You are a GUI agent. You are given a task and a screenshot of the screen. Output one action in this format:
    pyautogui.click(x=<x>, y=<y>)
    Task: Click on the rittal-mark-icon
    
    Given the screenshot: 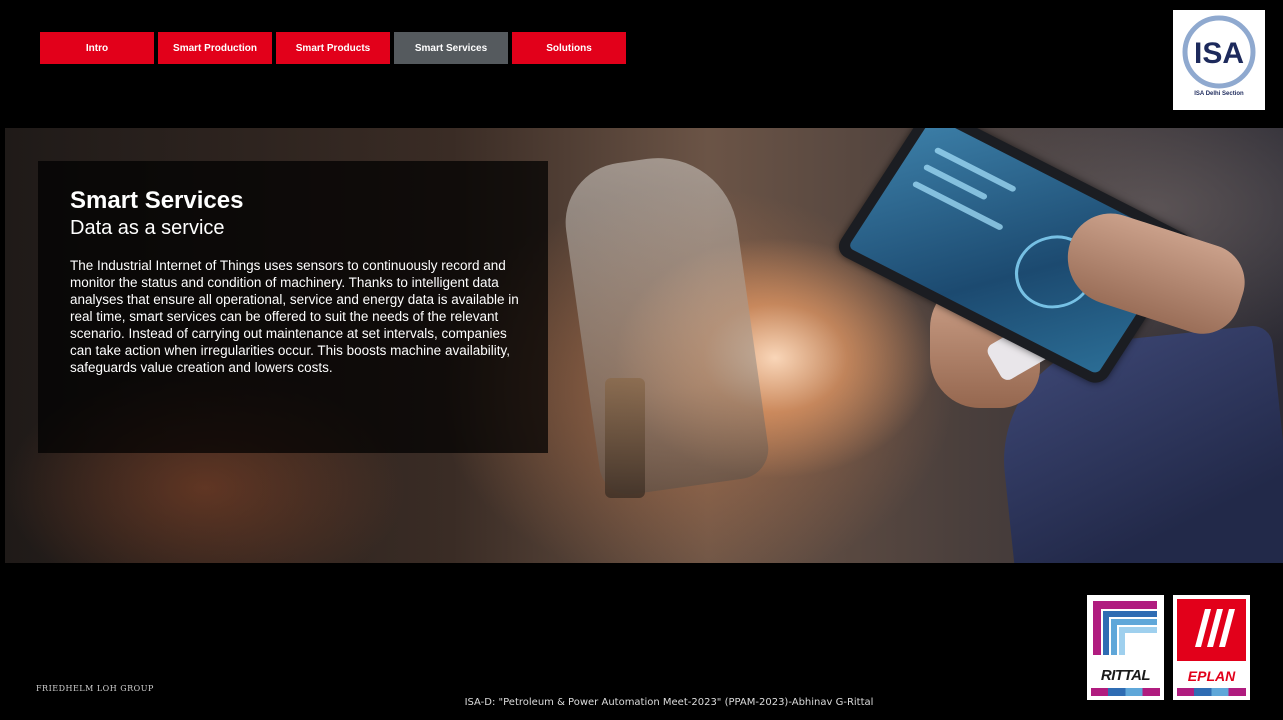 What is the action you would take?
    pyautogui.click(x=1125, y=630)
    